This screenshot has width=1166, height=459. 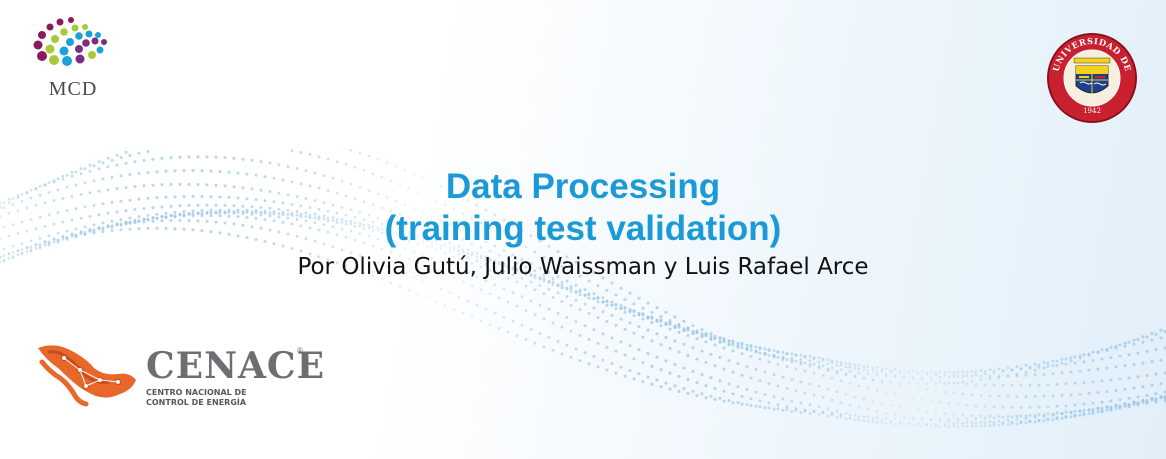 I want to click on slide-title-line-2: (training test validation), so click(x=583, y=228).